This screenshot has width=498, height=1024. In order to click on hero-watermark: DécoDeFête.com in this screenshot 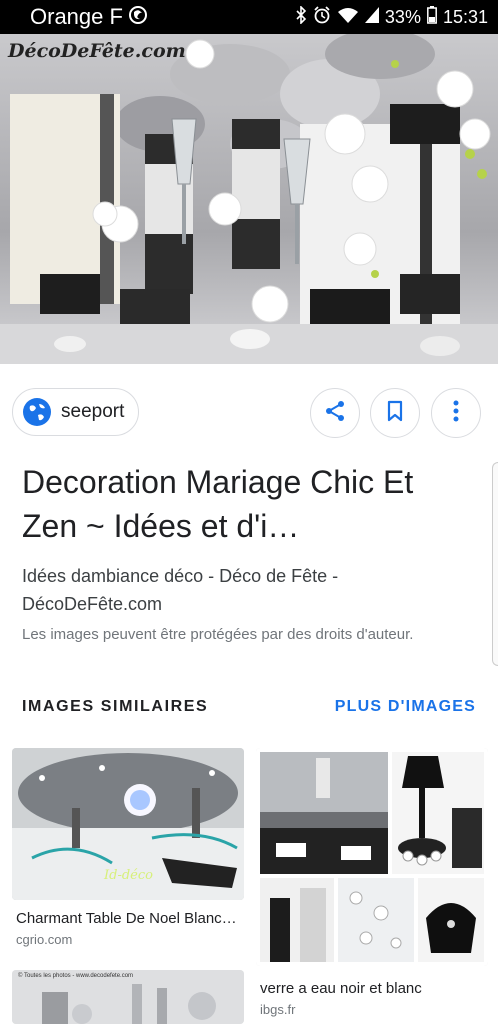, I will do `click(97, 51)`.